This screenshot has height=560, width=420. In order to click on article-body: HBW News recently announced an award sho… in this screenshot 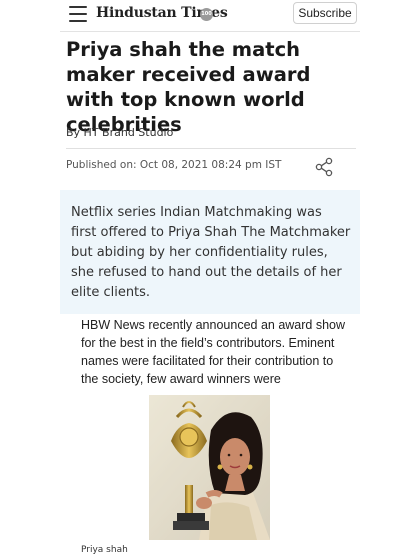, I will do `click(213, 352)`.